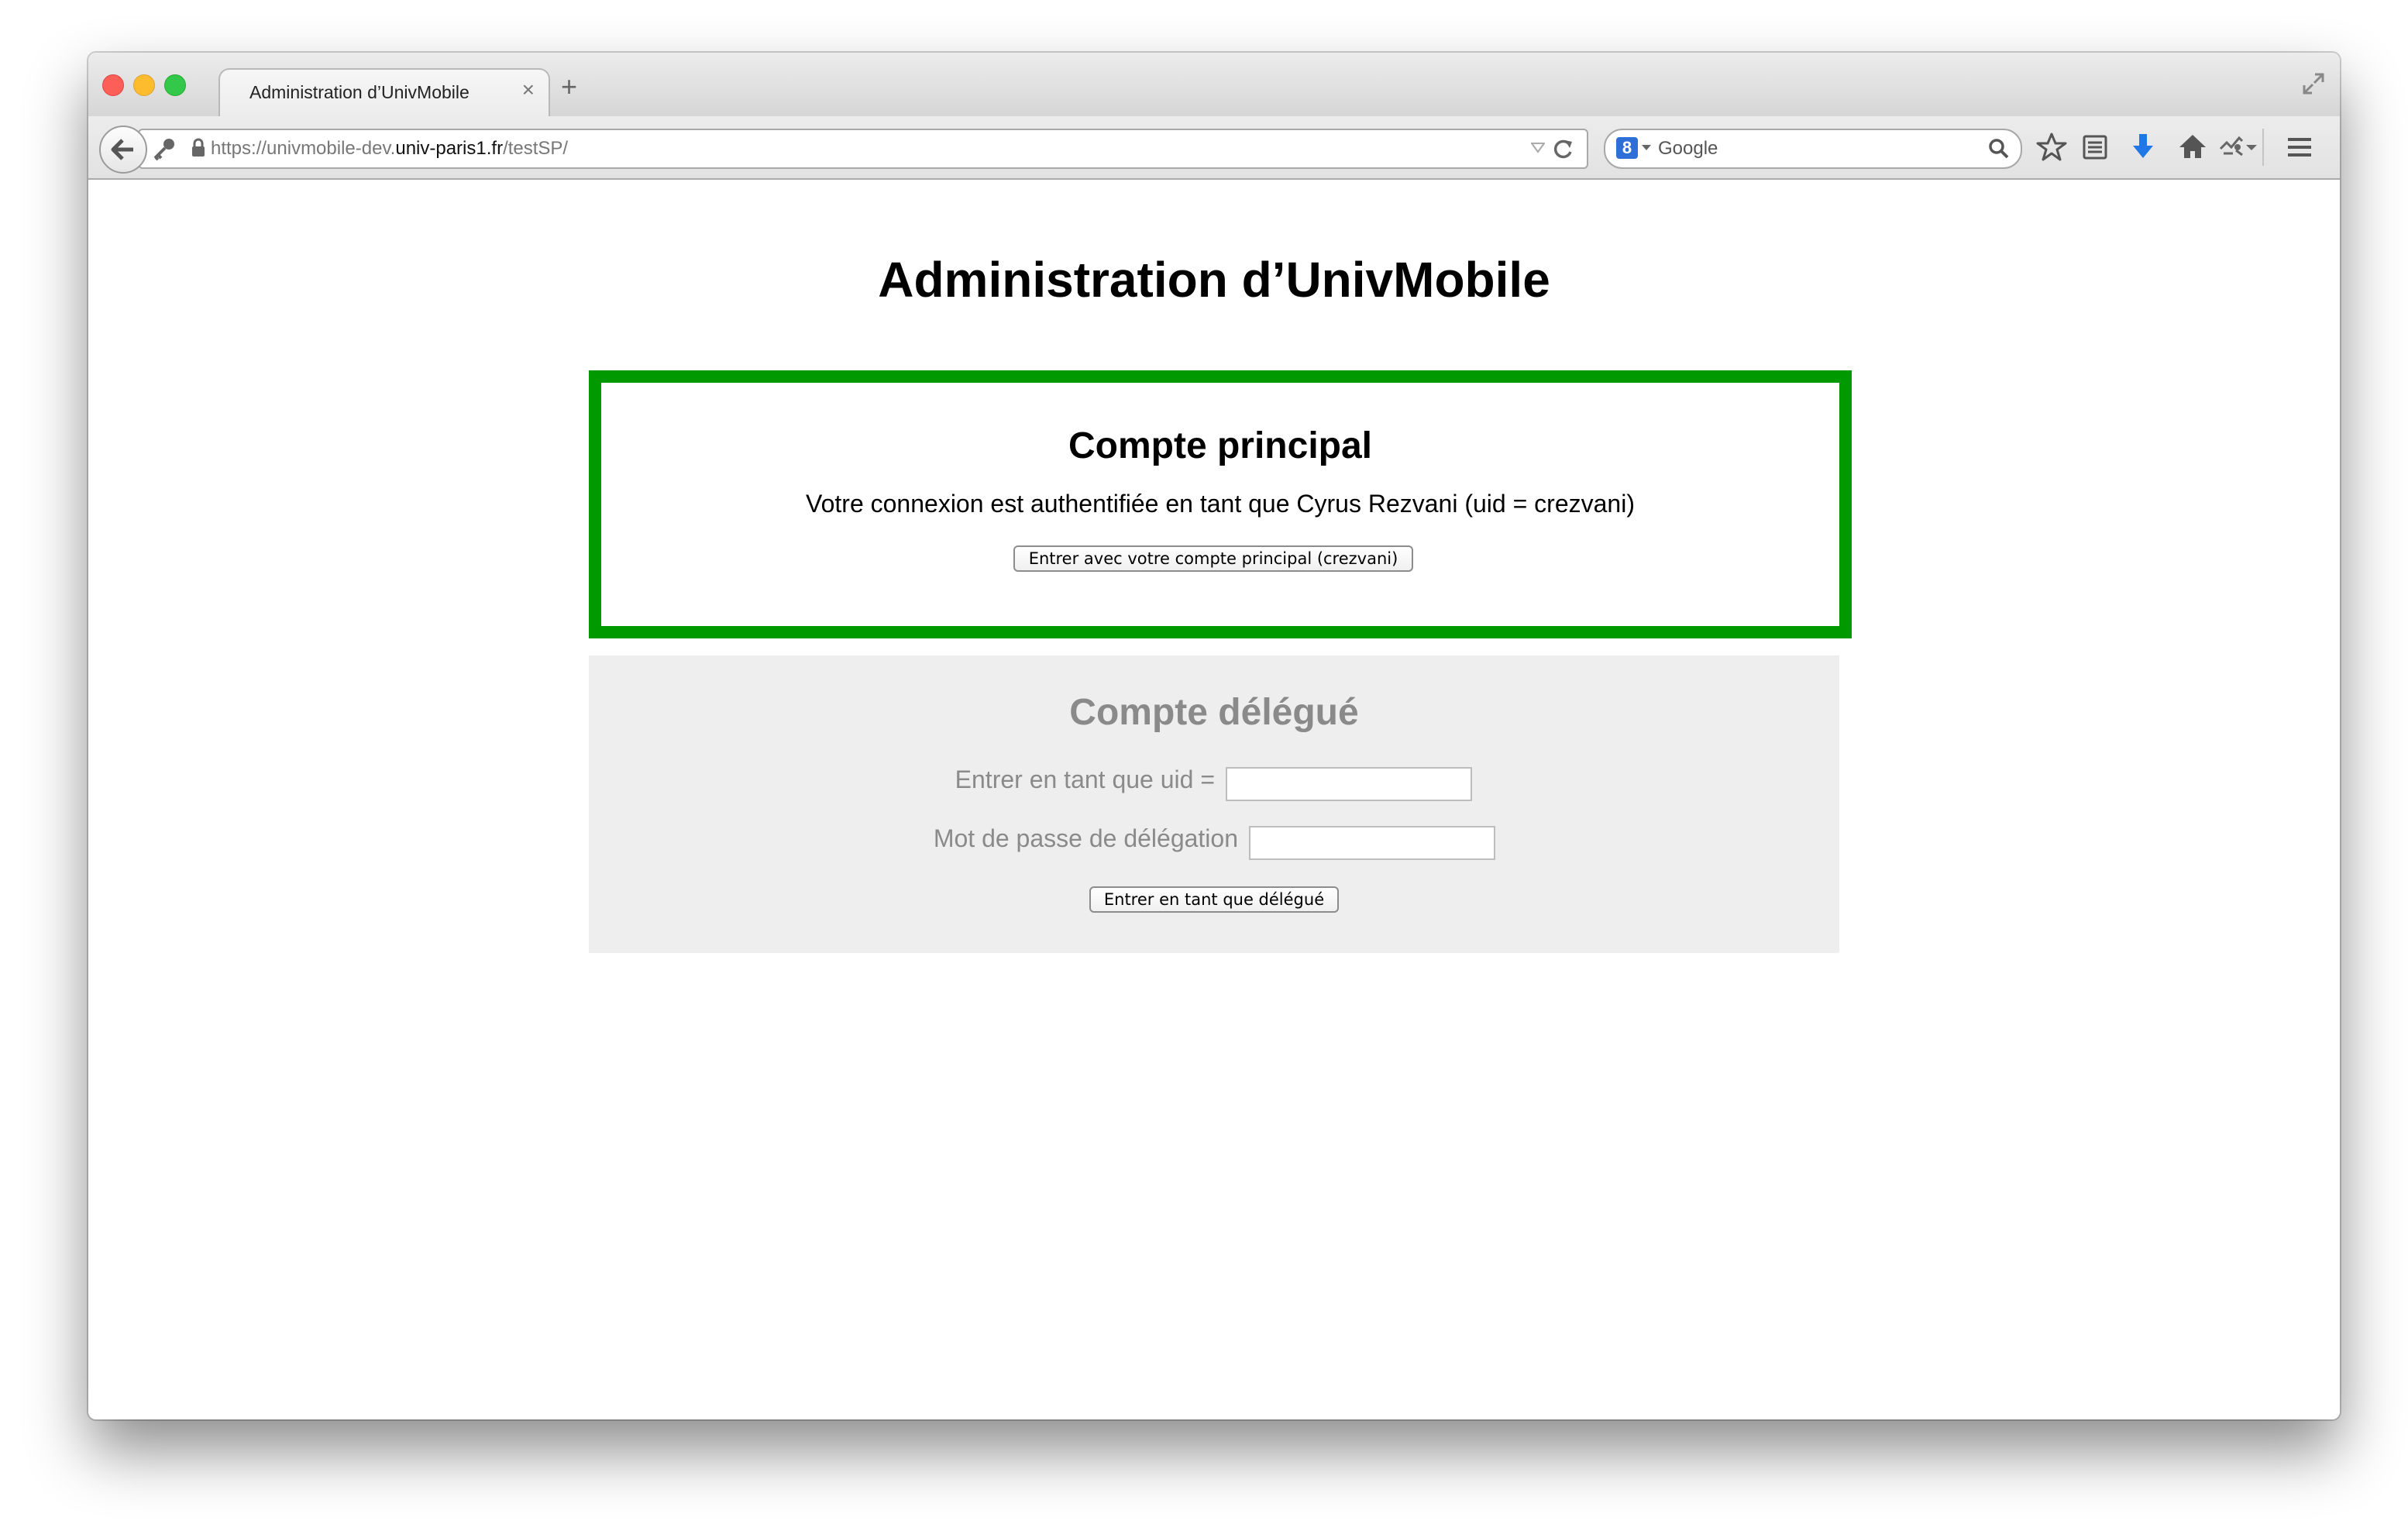 This screenshot has height=1531, width=2408. I want to click on enter-as-delegate-button: Entrer en tant que délégué, so click(1214, 899).